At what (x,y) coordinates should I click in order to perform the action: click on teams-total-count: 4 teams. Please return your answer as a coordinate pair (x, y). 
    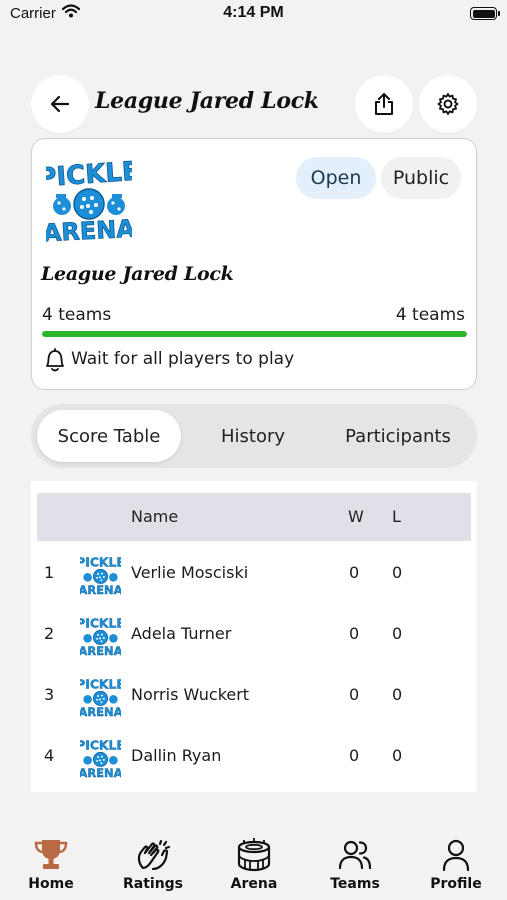
    Looking at the image, I should click on (430, 315).